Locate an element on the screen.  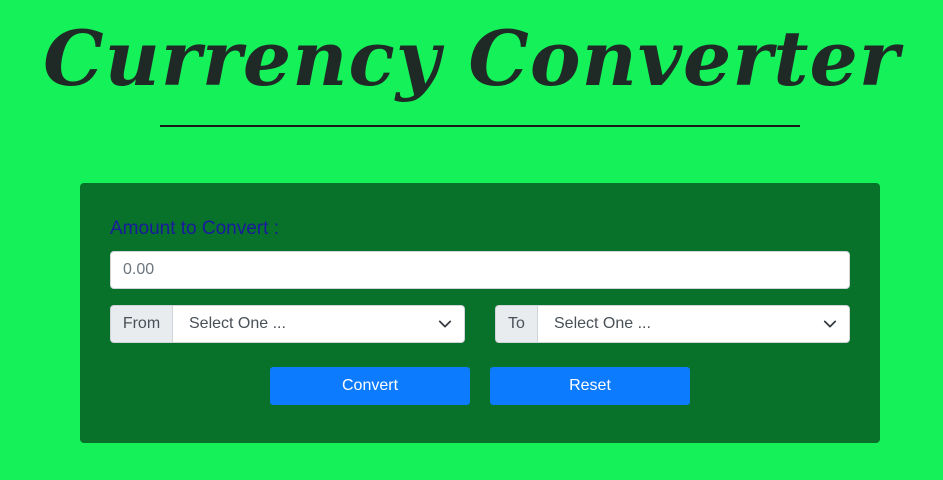
reset-button: Reset is located at coordinates (590, 386).